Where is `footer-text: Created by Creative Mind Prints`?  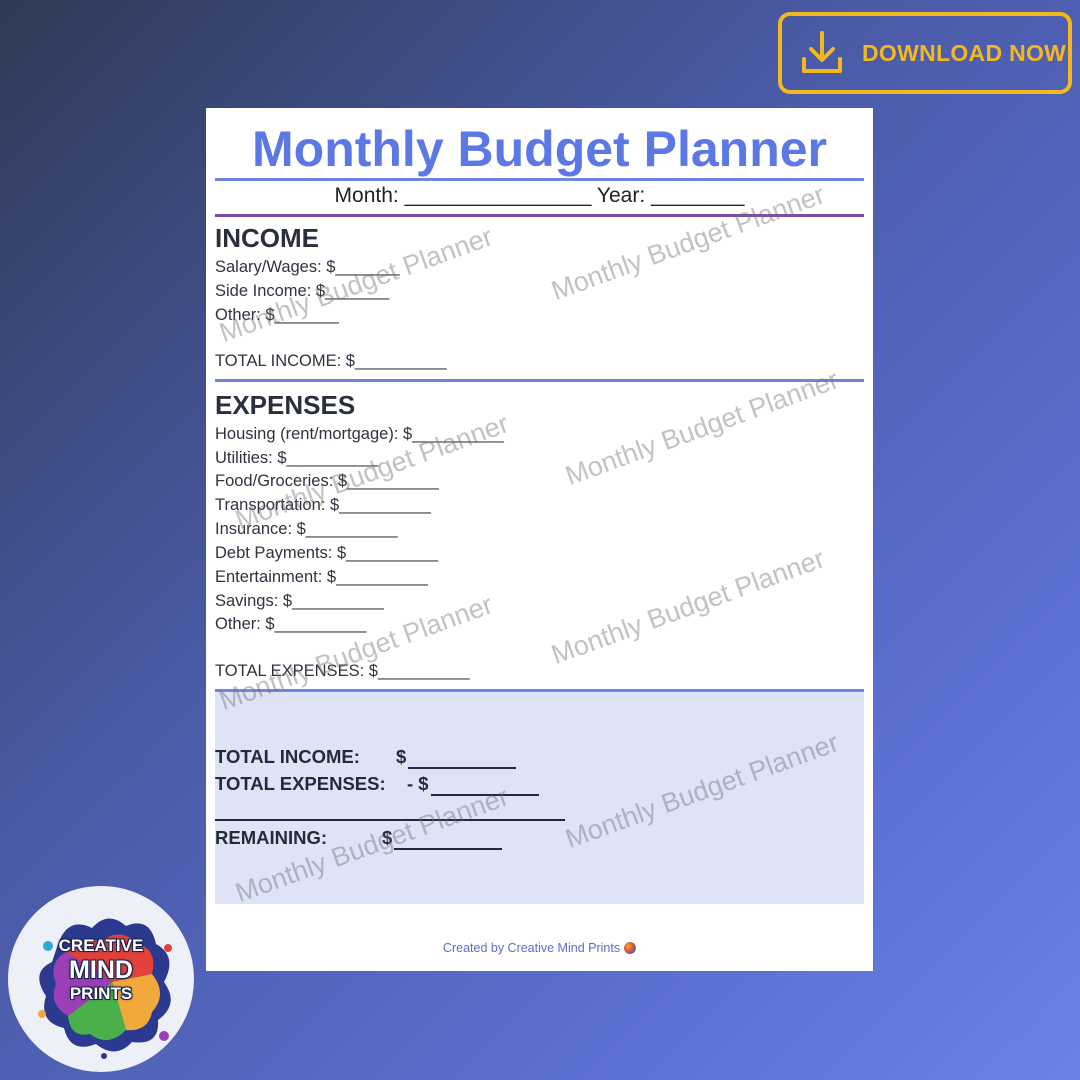
footer-text: Created by Creative Mind Prints is located at coordinates (531, 948).